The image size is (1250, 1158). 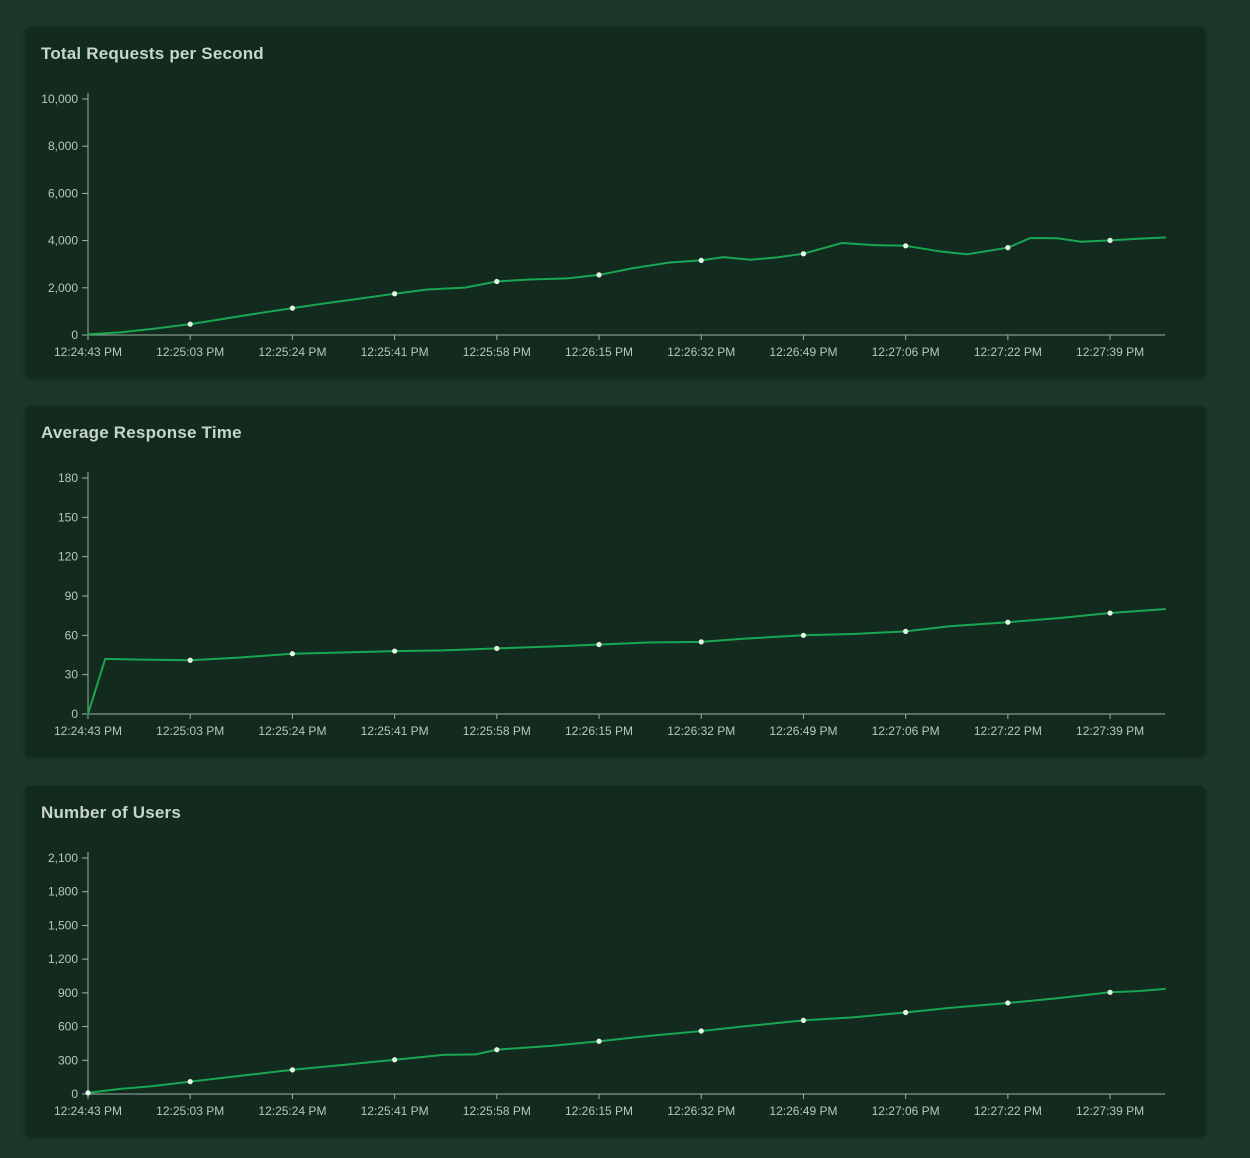 I want to click on svg-text: 1,800, so click(x=63, y=892).